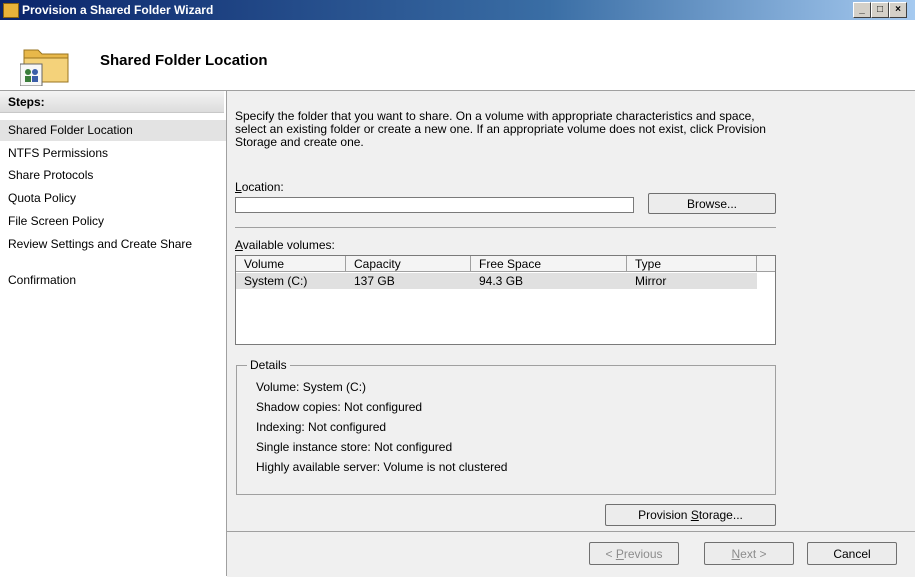 Image resolution: width=915 pixels, height=577 pixels. Describe the element at coordinates (501, 281) in the screenshot. I see `cell-free-space: 94.3 GB` at that location.